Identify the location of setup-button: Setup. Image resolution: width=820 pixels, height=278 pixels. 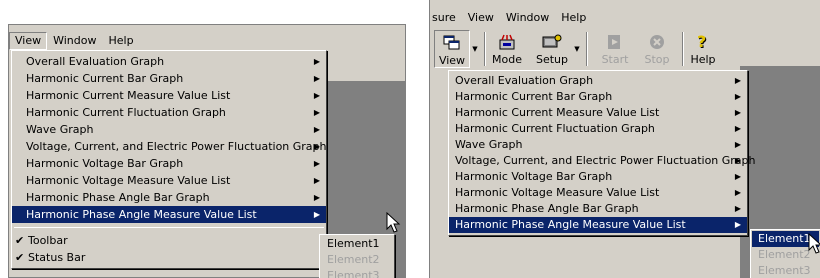
(552, 49).